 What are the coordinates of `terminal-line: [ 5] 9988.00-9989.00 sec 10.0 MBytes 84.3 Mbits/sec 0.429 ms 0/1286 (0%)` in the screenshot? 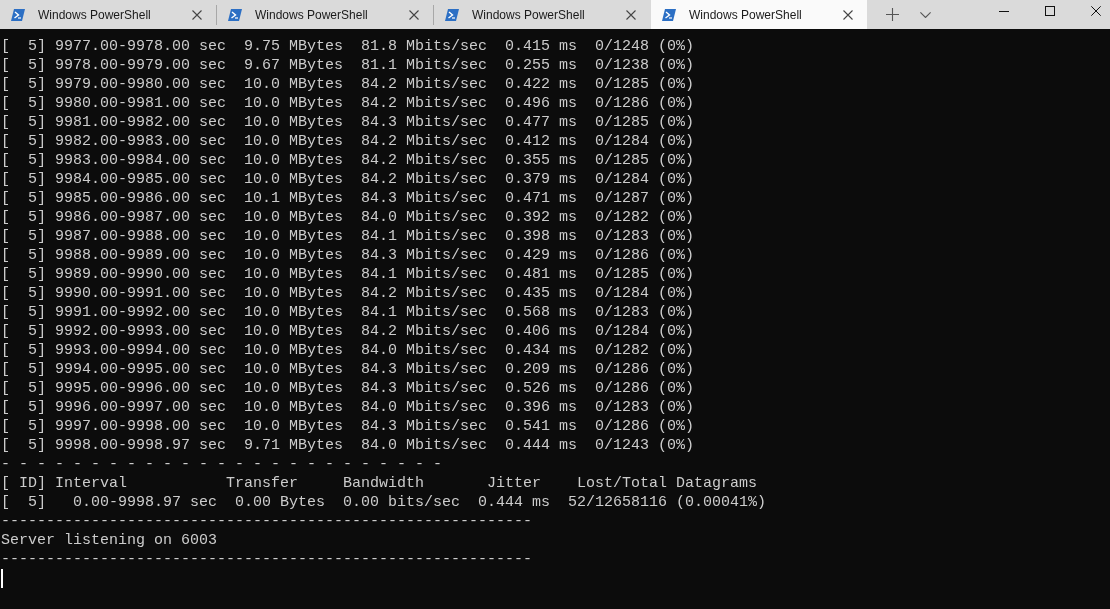 It's located at (348, 255).